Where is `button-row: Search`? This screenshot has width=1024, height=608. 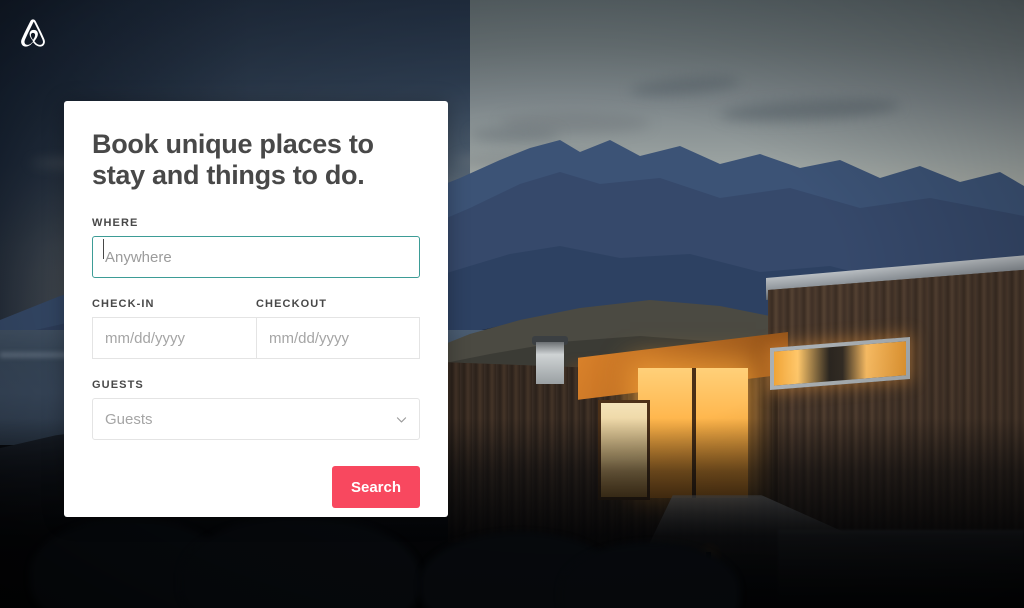
button-row: Search is located at coordinates (256, 487).